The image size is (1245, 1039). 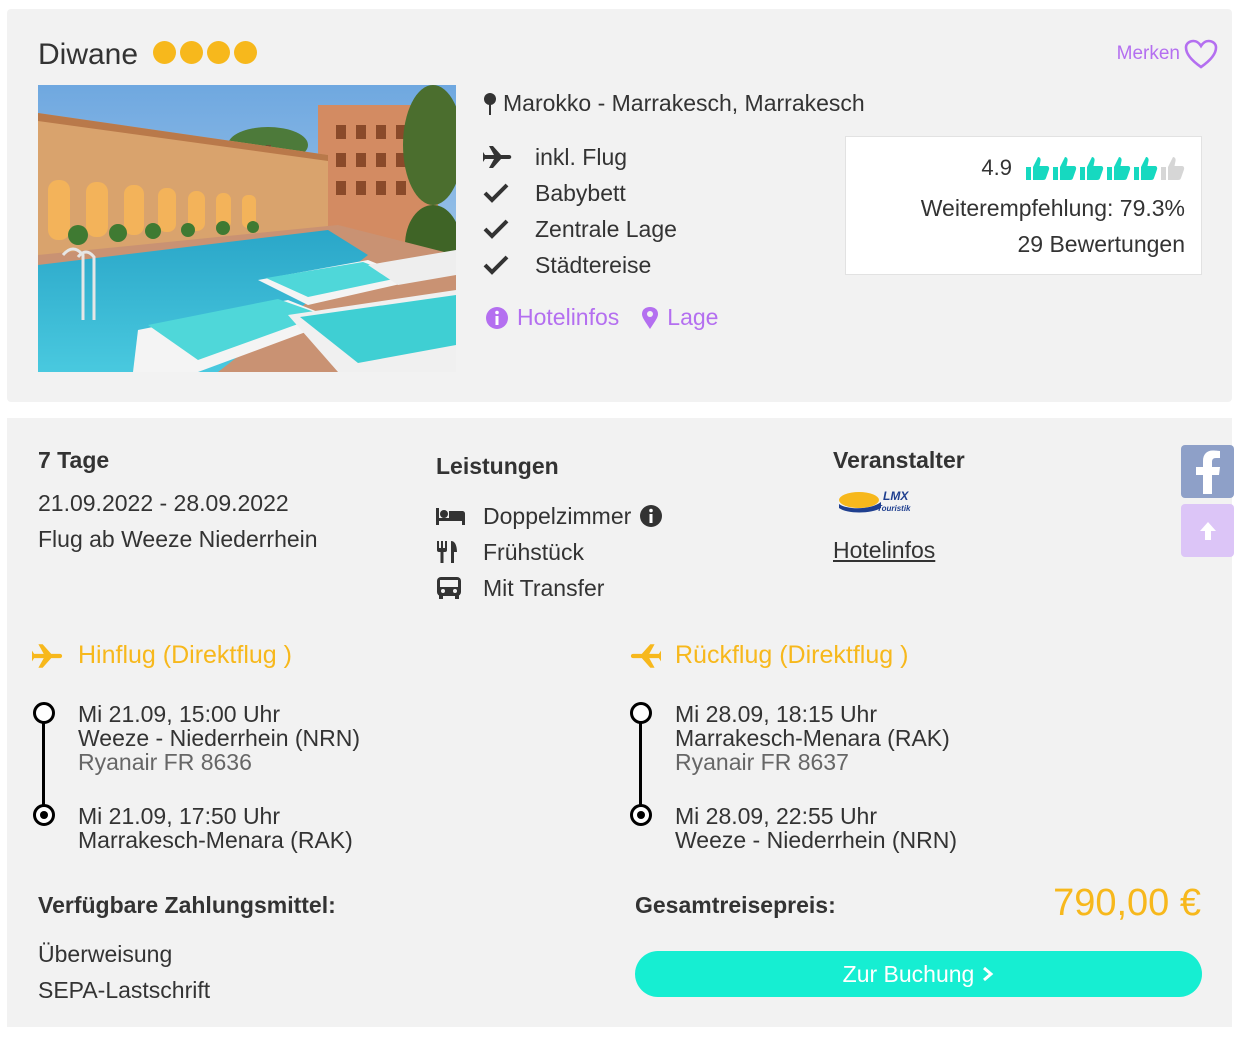 I want to click on booking-label: Zur Buchung, so click(x=908, y=973).